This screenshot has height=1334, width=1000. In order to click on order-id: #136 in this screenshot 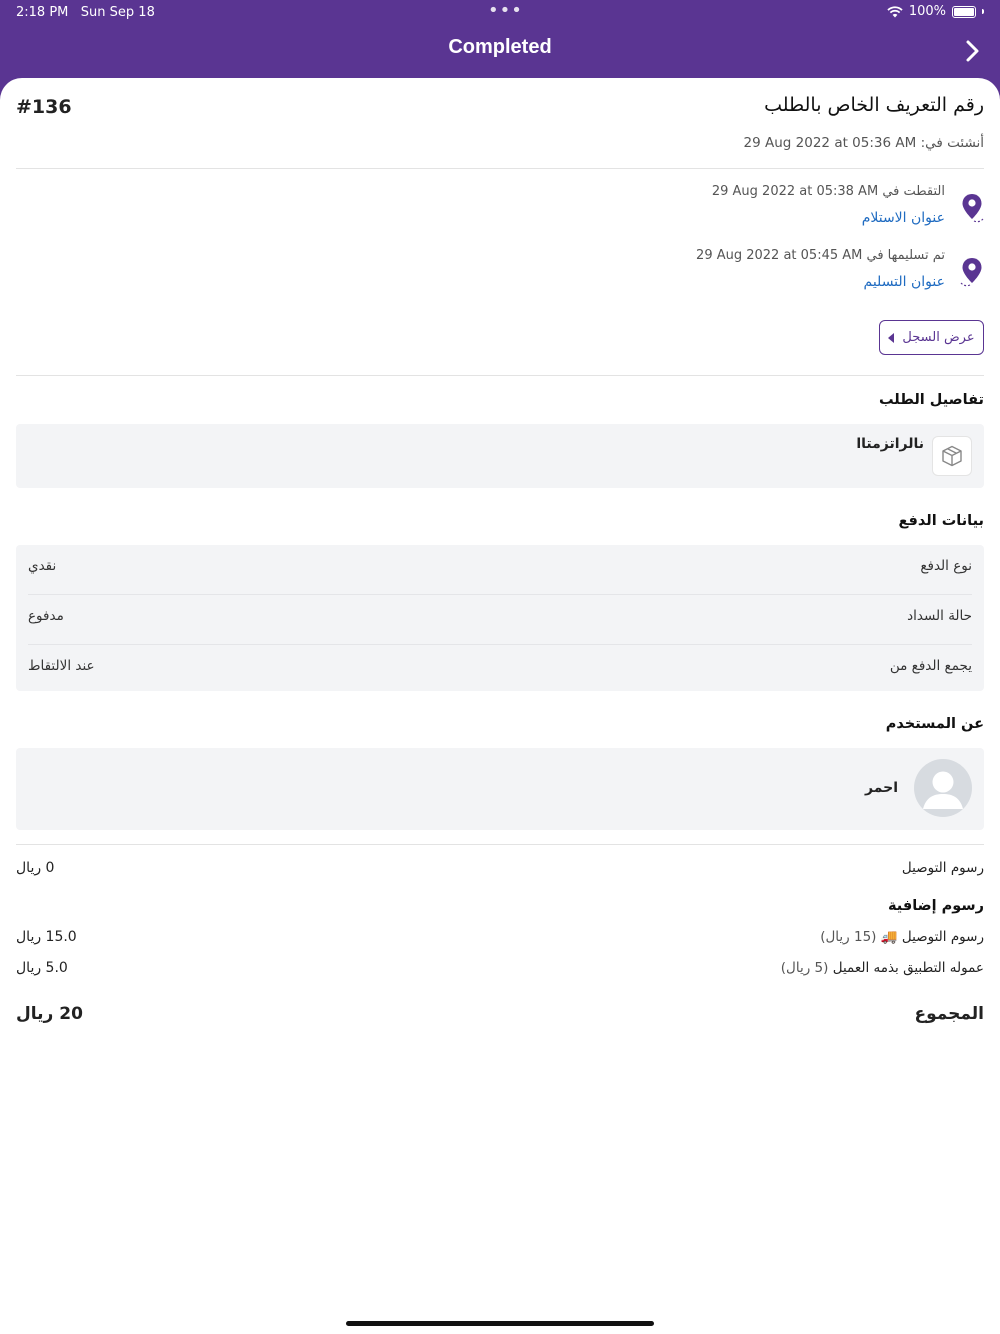, I will do `click(44, 107)`.